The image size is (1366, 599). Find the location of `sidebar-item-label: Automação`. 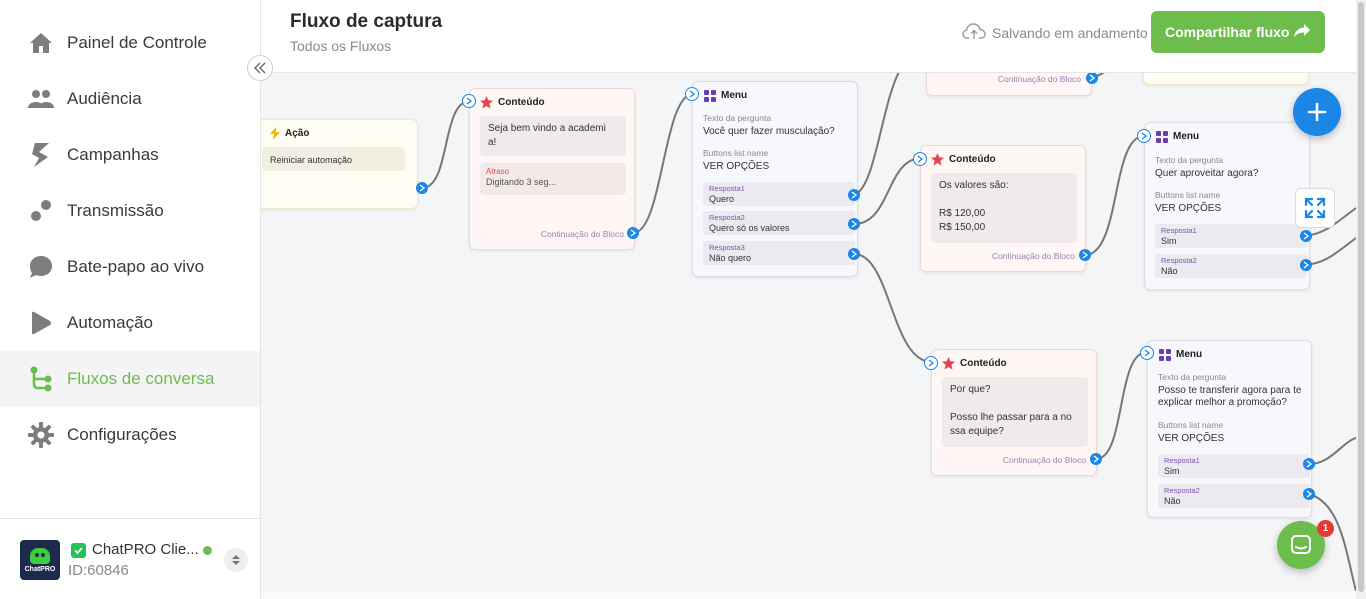

sidebar-item-label: Automação is located at coordinates (110, 322).